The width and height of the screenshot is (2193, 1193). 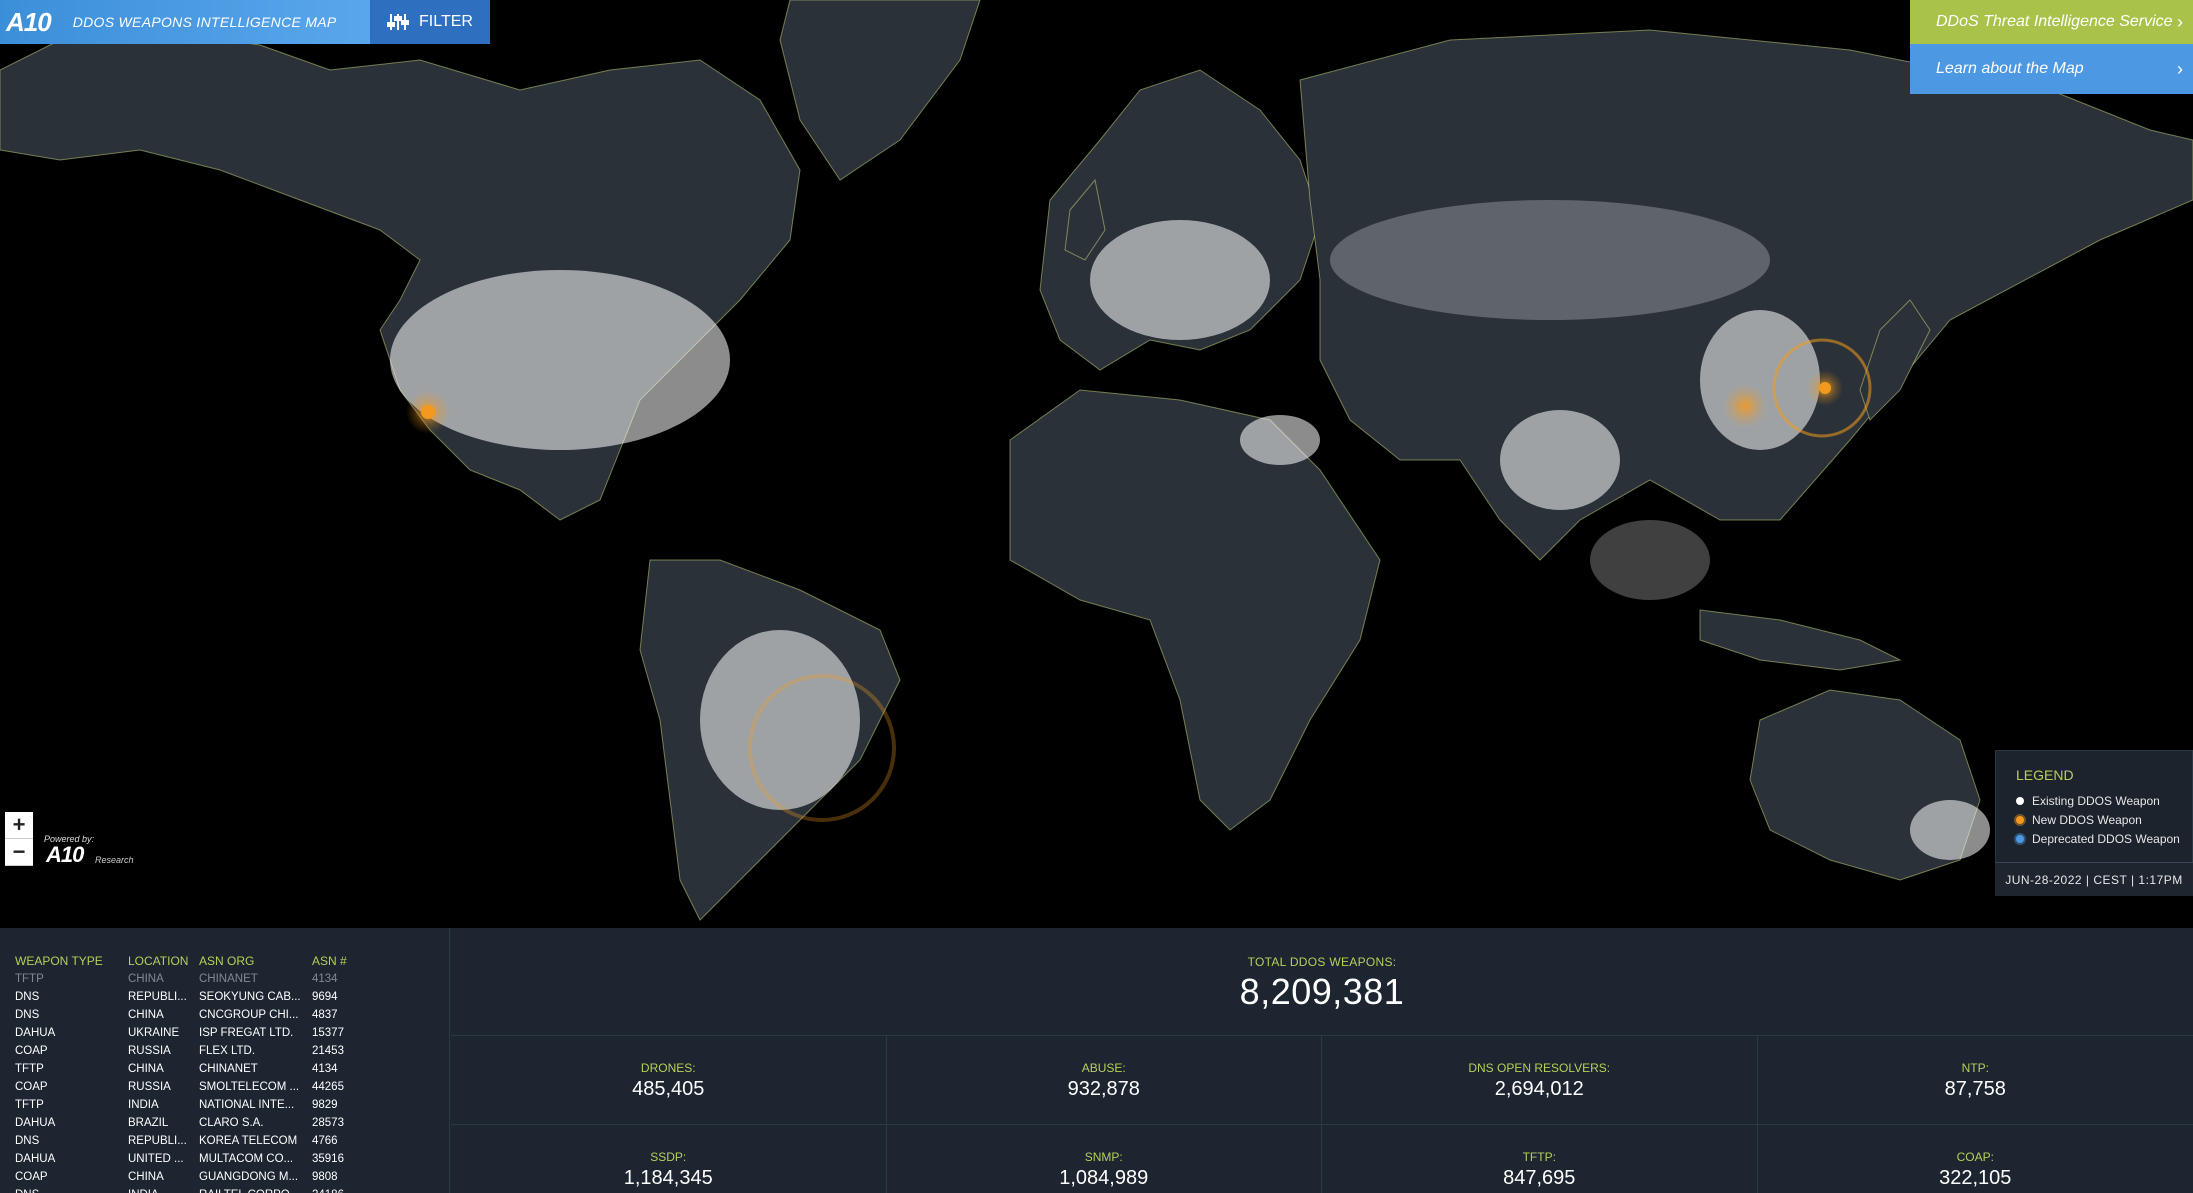 I want to click on threat-intelligence-service-label: DDoS Threat Intelligence Service, so click(x=2054, y=21).